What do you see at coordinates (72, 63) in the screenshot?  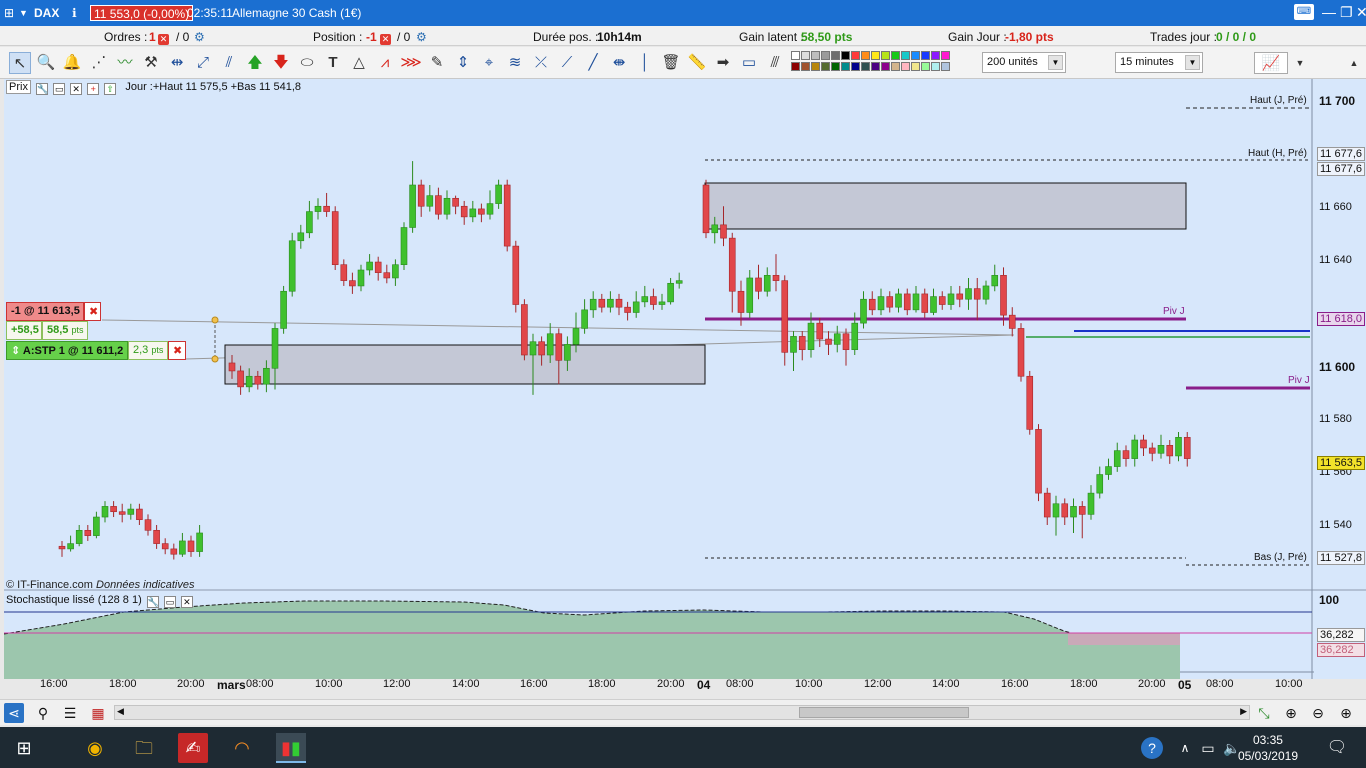 I see `alert-bell-icon: 🔔` at bounding box center [72, 63].